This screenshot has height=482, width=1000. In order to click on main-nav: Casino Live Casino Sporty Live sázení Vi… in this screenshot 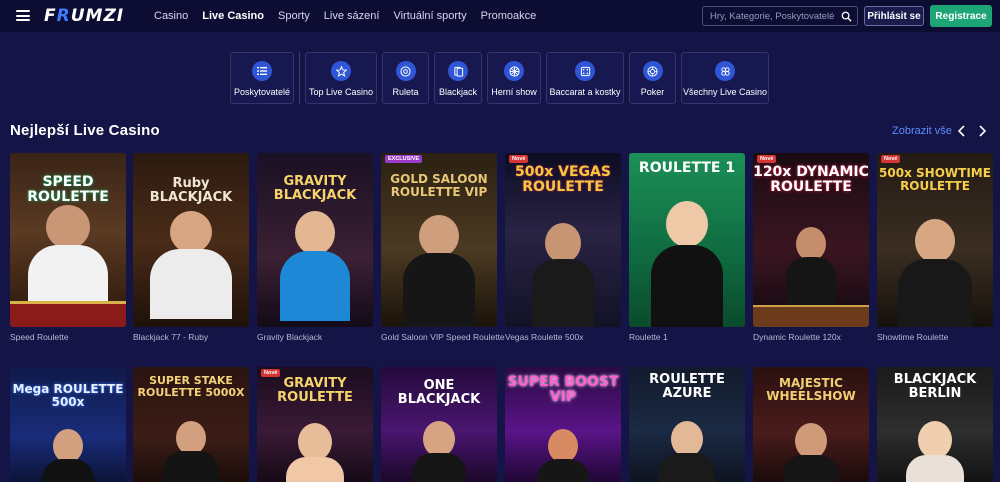, I will do `click(352, 16)`.